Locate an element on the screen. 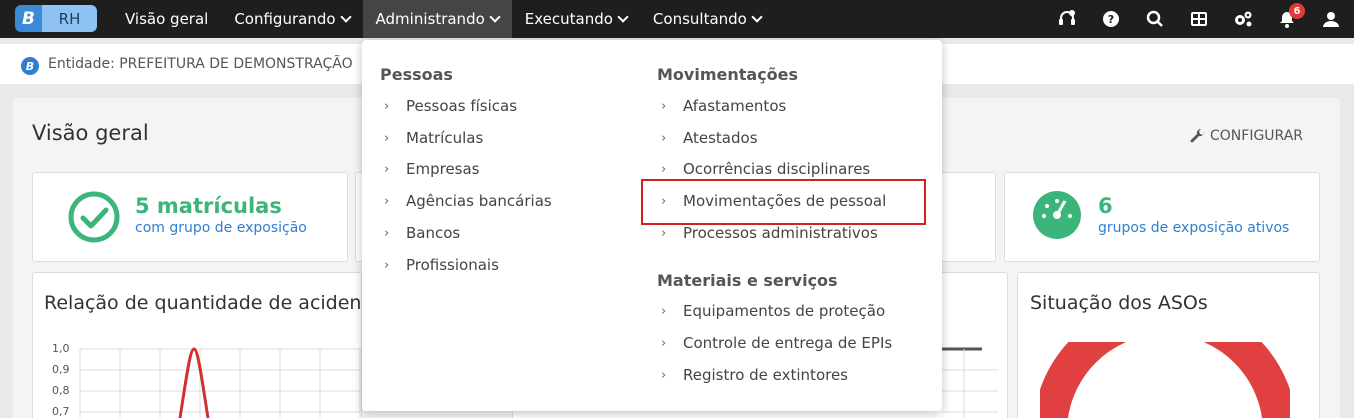  menu-item-label: Registro de extintores is located at coordinates (765, 375).